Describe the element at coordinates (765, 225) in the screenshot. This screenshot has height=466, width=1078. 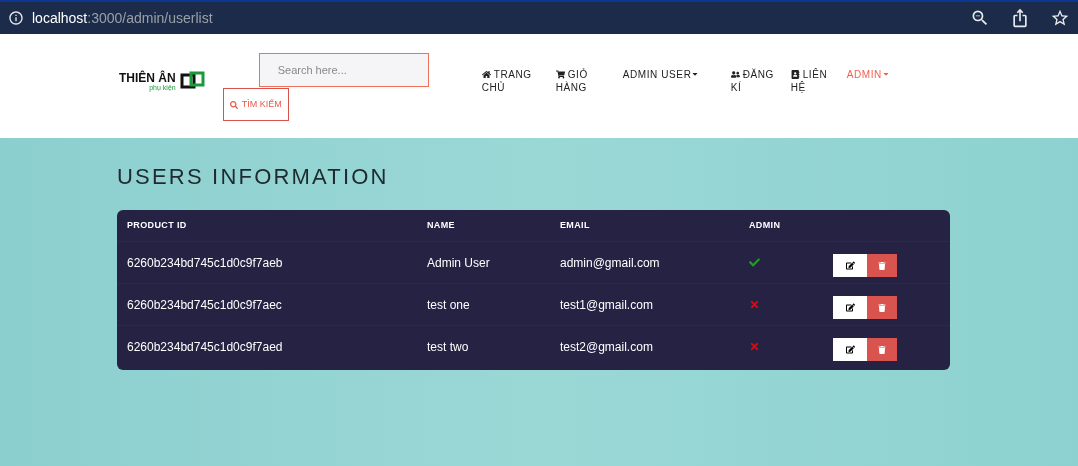
I see `column-header: ADMIN` at that location.